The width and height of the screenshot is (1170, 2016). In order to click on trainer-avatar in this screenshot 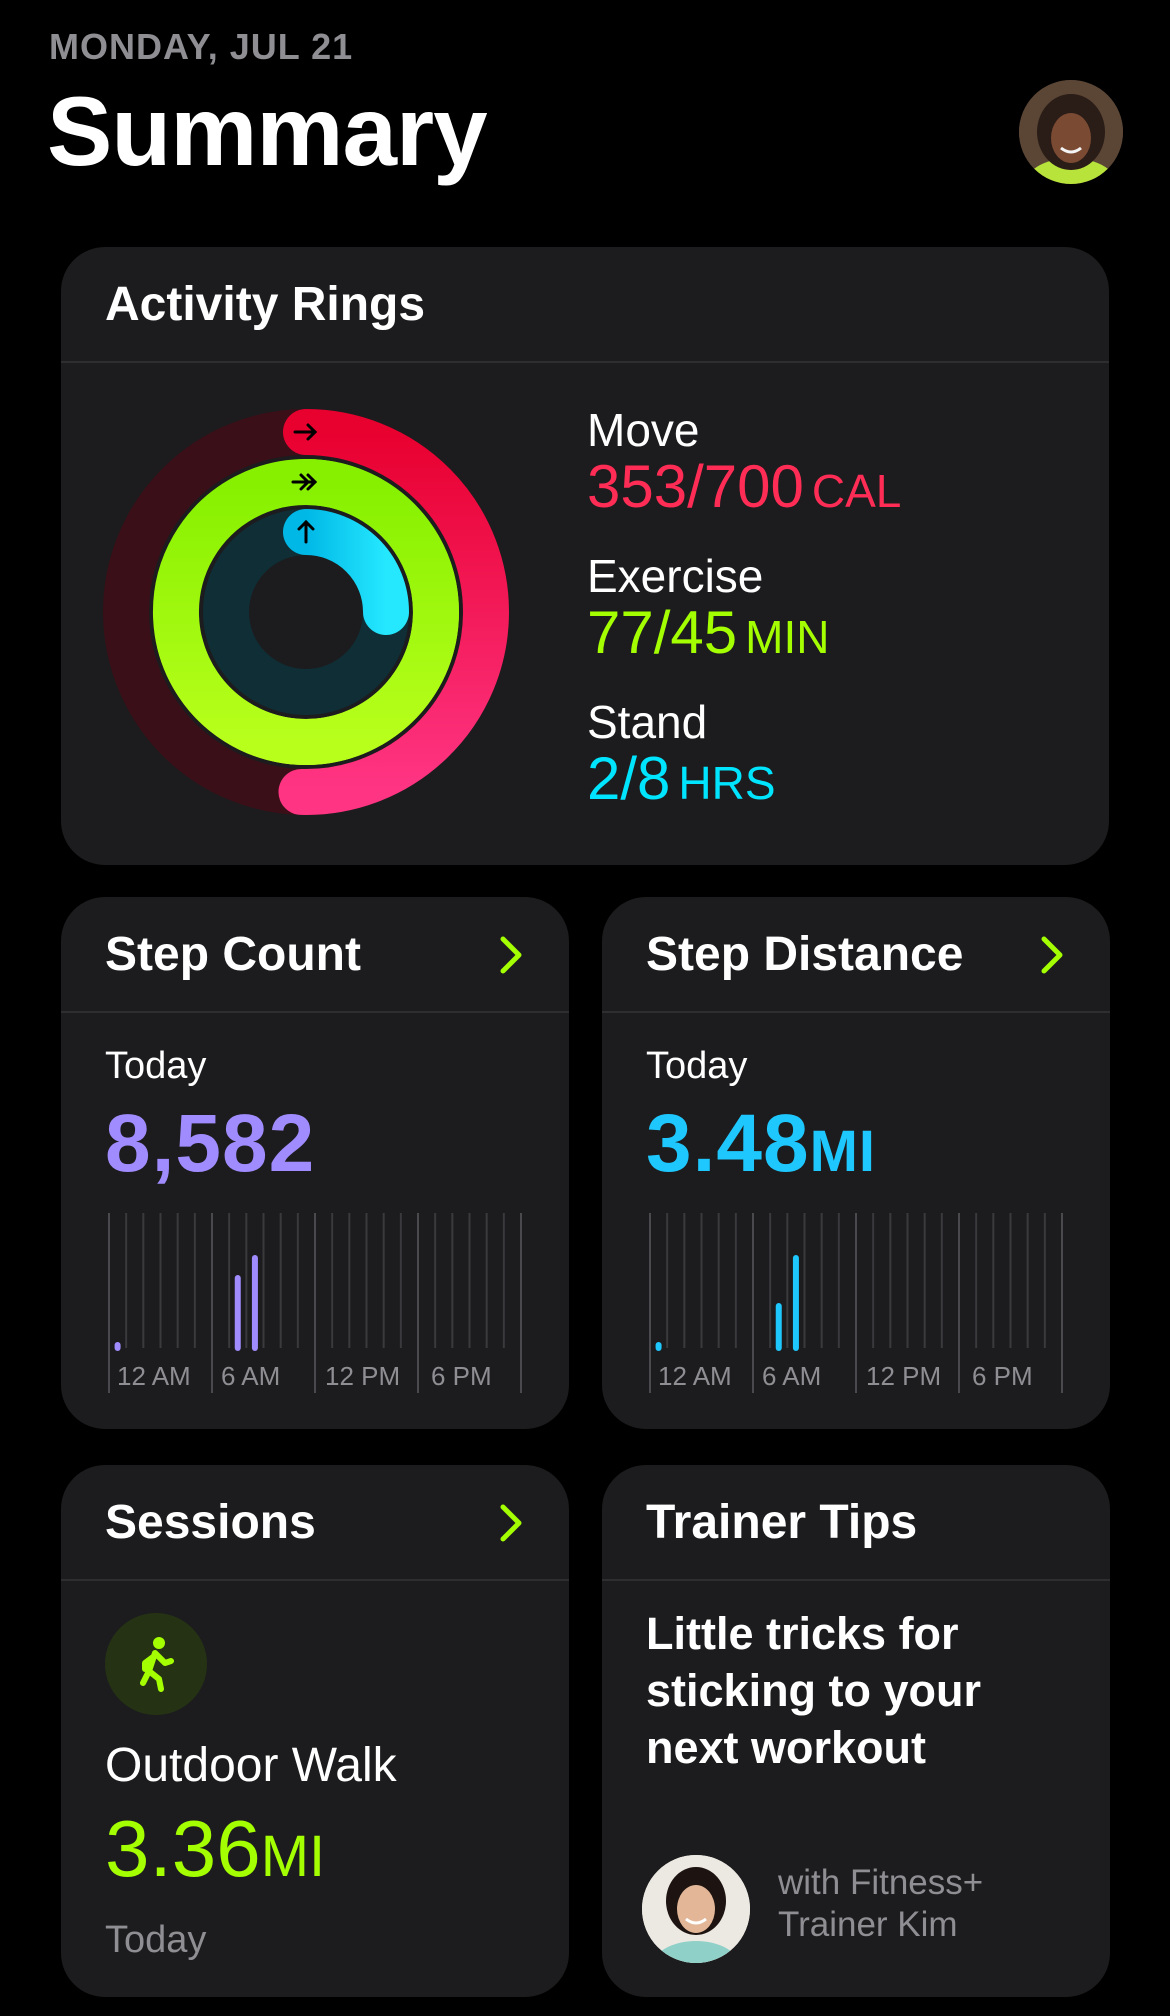, I will do `click(696, 1909)`.